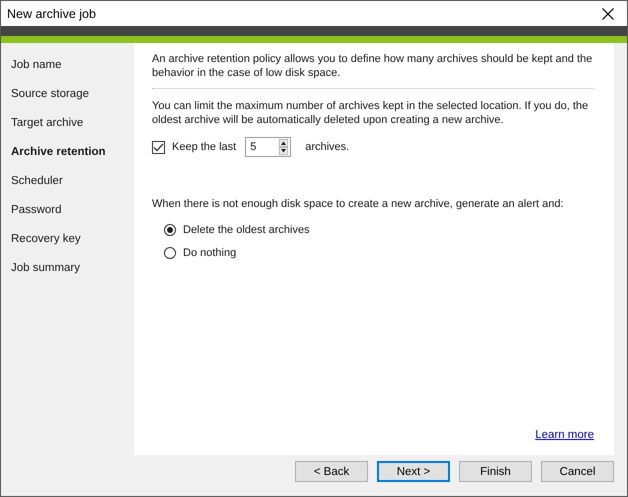 The height and width of the screenshot is (497, 628). Describe the element at coordinates (283, 151) in the screenshot. I see `down-arrow-icon` at that location.